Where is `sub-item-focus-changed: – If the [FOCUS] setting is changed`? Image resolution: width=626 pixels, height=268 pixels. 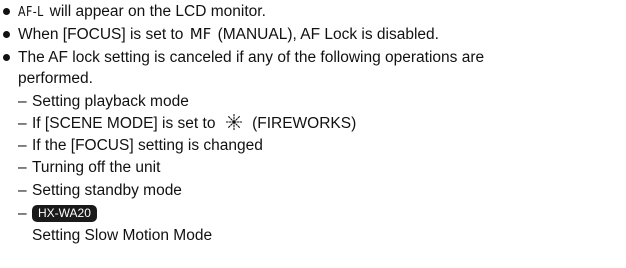
sub-item-focus-changed: – If the [FOCUS] setting is changed is located at coordinates (140, 145).